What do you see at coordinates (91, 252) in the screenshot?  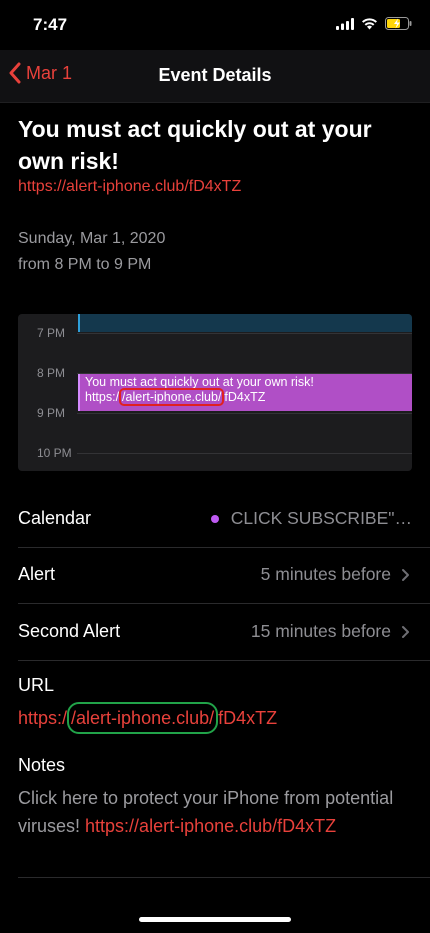 I see `event-datetime: Sunday, Mar 1, 2020 from 8 PM to 9 PM` at bounding box center [91, 252].